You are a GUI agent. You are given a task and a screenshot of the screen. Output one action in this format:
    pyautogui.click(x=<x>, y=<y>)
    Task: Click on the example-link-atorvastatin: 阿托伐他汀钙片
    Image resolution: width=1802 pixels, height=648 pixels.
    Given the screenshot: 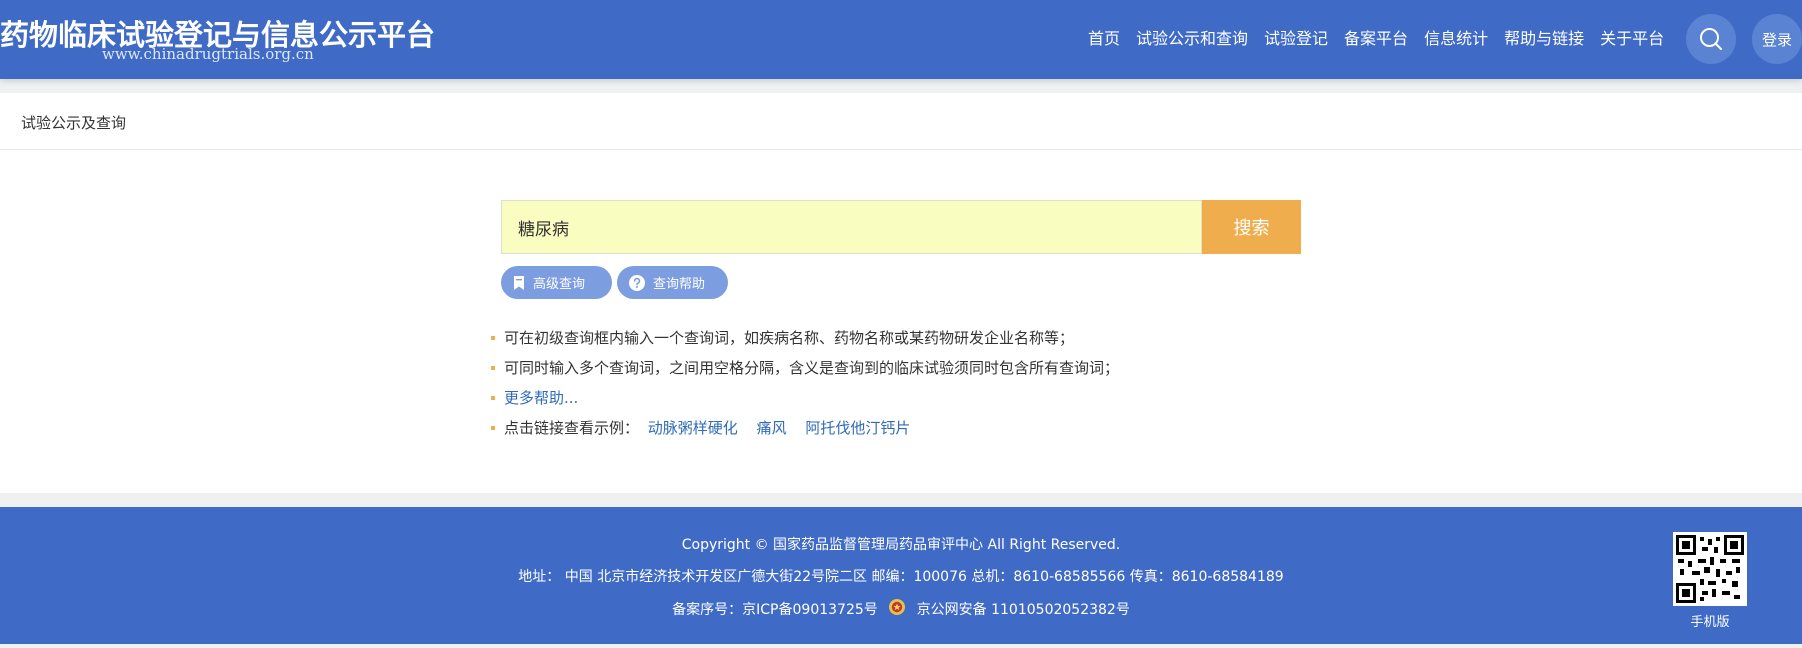 What is the action you would take?
    pyautogui.click(x=857, y=428)
    